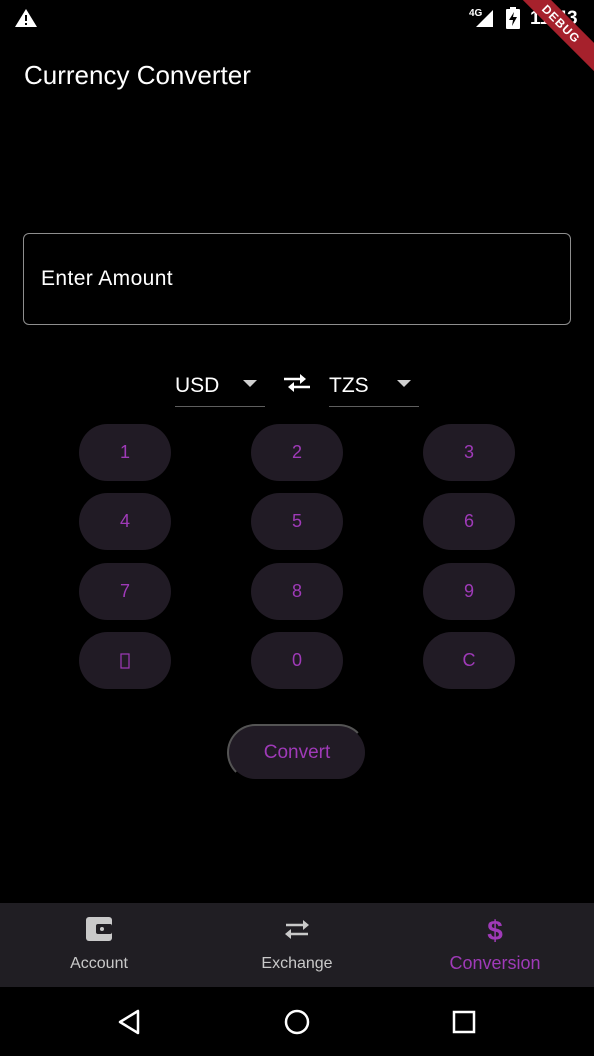  What do you see at coordinates (464, 1022) in the screenshot?
I see `recents-icon` at bounding box center [464, 1022].